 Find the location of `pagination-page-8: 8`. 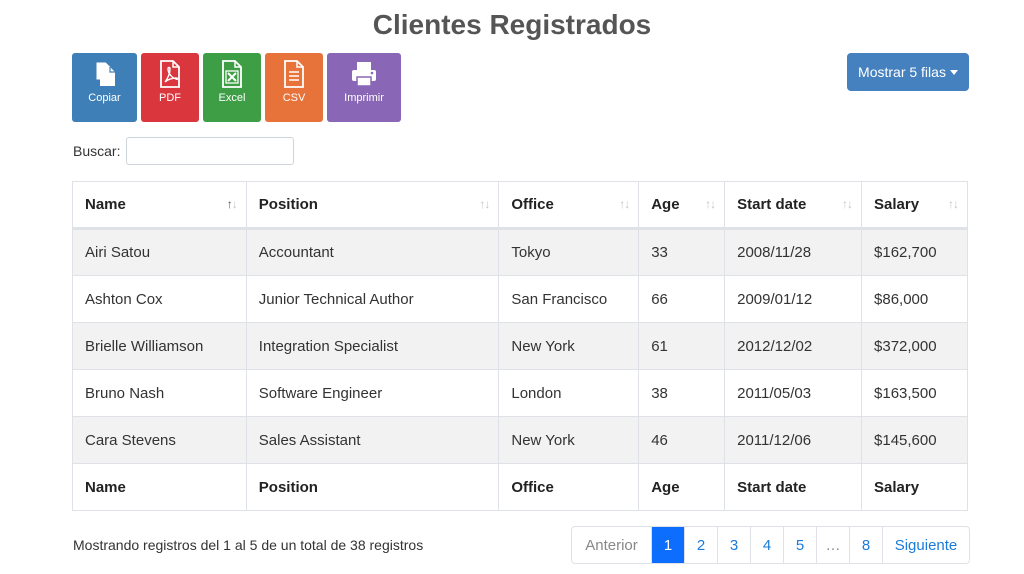

pagination-page-8: 8 is located at coordinates (865, 545).